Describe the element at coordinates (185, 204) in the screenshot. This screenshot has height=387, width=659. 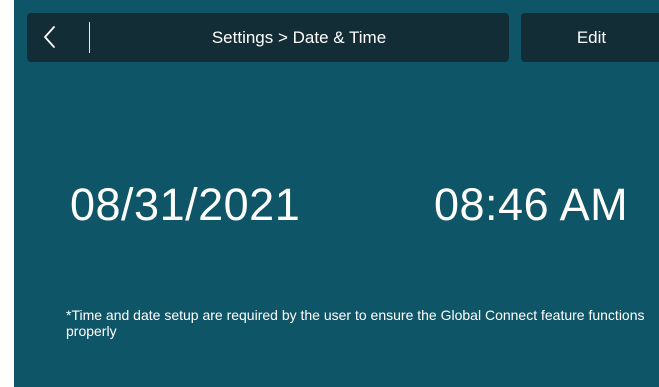
I see `date-display: 08/31/2021` at that location.